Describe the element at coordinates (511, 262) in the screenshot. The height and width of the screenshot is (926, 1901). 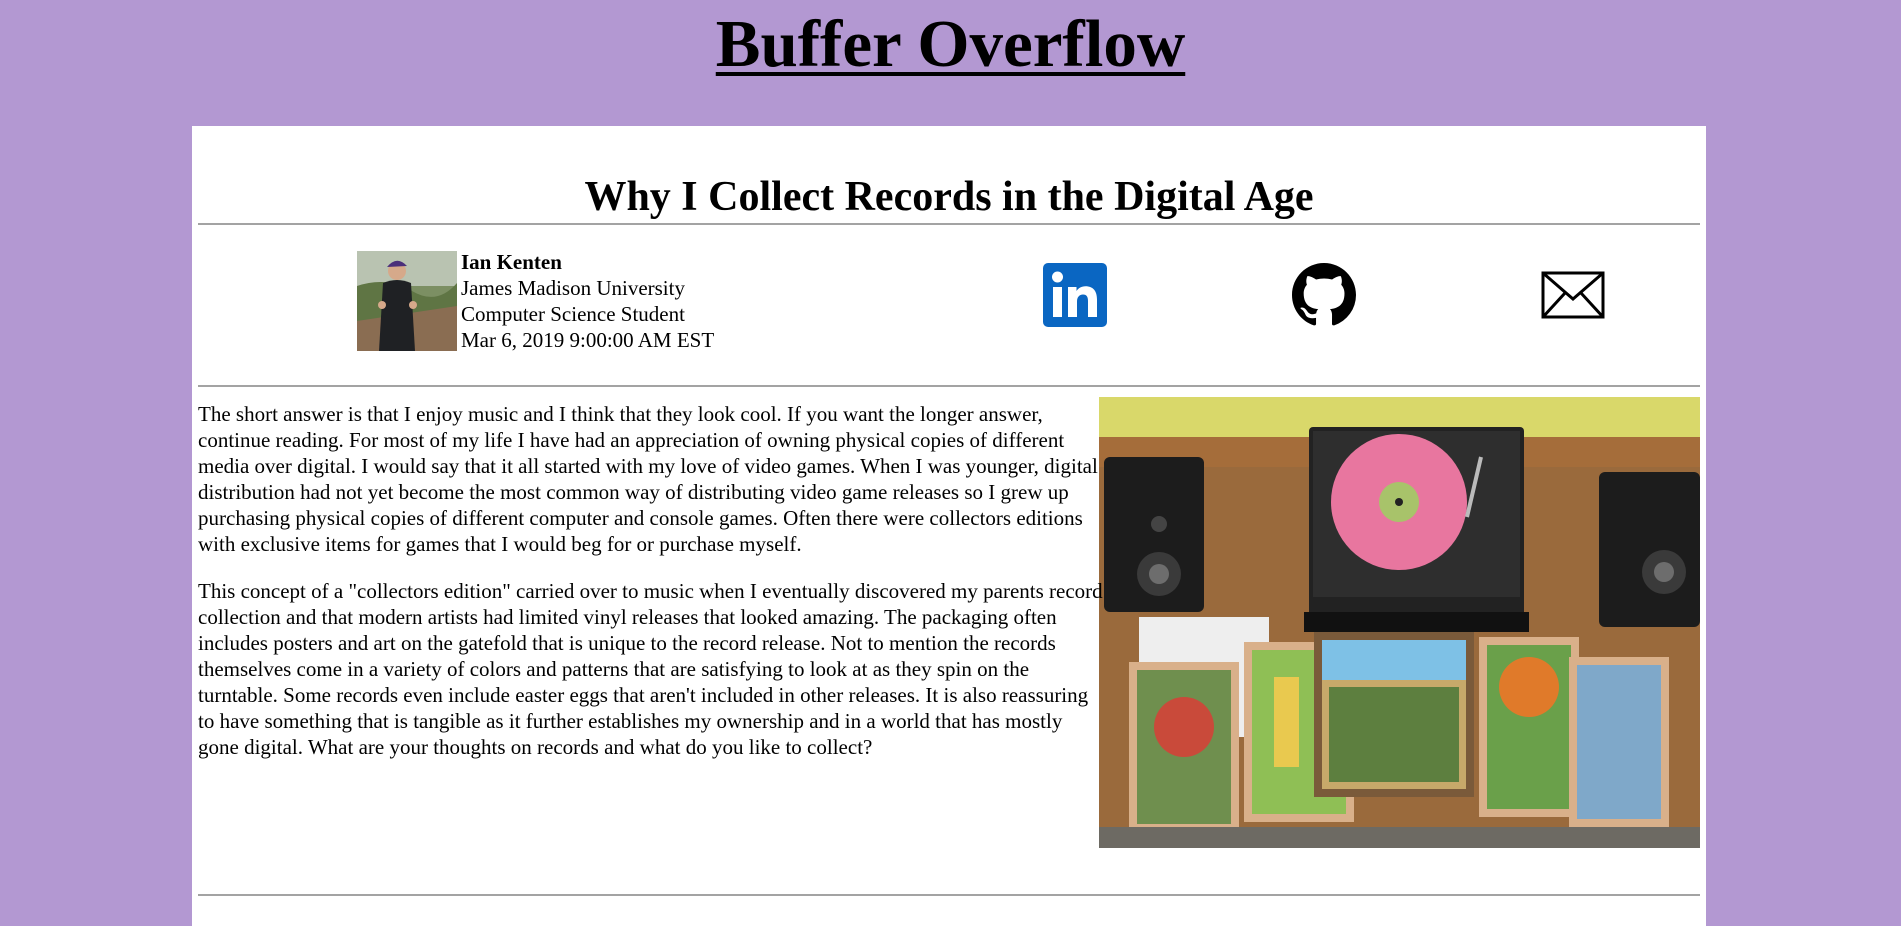
I see `author-name: Ian Kenten` at that location.